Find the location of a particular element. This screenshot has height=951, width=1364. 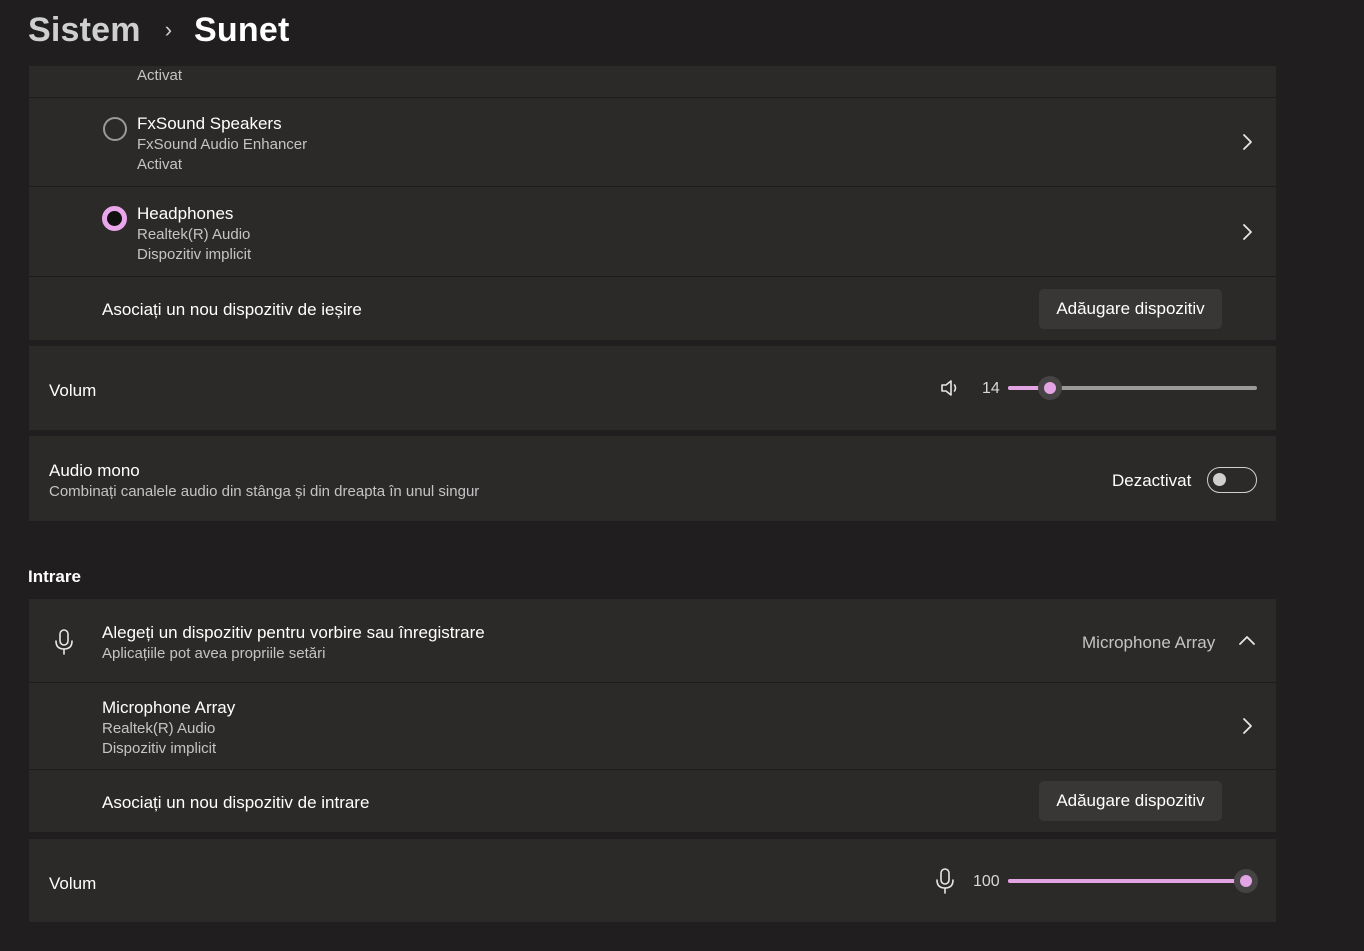

audio-mono-title: Audio mono is located at coordinates (94, 470).